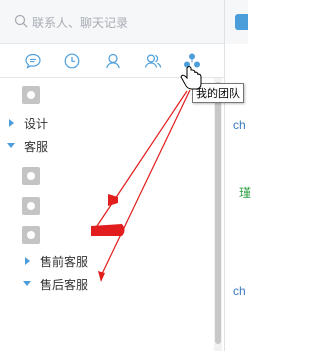 The image size is (320, 351). I want to click on scrollbar-thumb, so click(218, 213).